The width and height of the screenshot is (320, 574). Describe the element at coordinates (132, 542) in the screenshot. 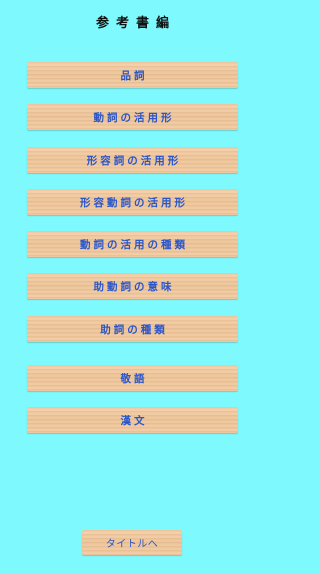

I see `back-to-title-button: タイトルへ` at that location.